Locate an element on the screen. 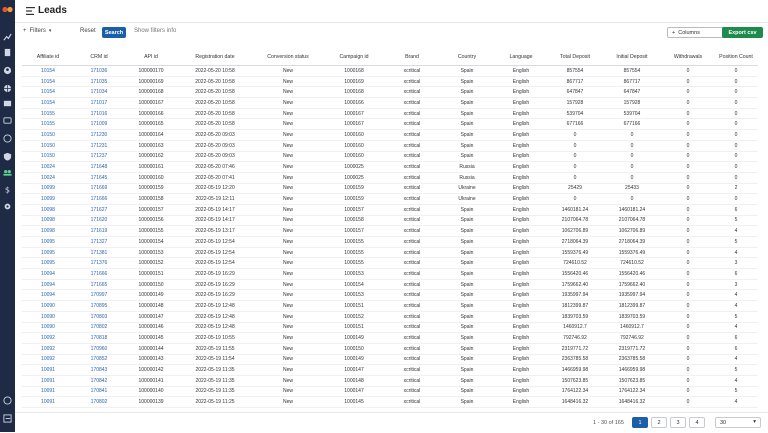 This screenshot has height=433, width=768. shield-icon is located at coordinates (7, 156).